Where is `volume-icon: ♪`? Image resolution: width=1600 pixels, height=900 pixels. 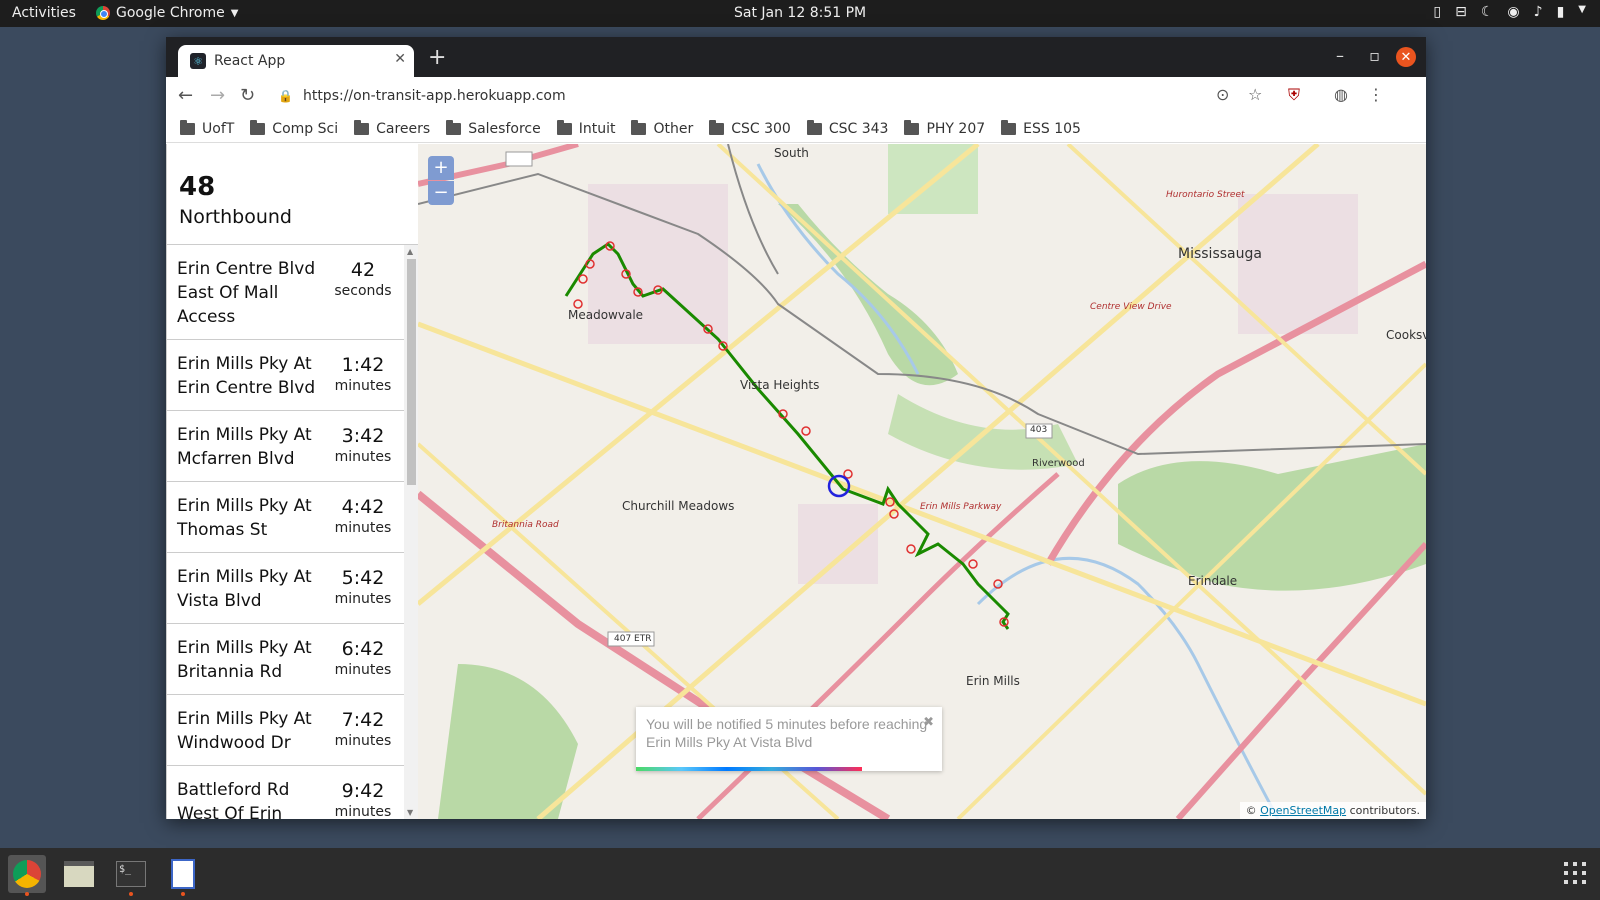 volume-icon: ♪ is located at coordinates (1538, 12).